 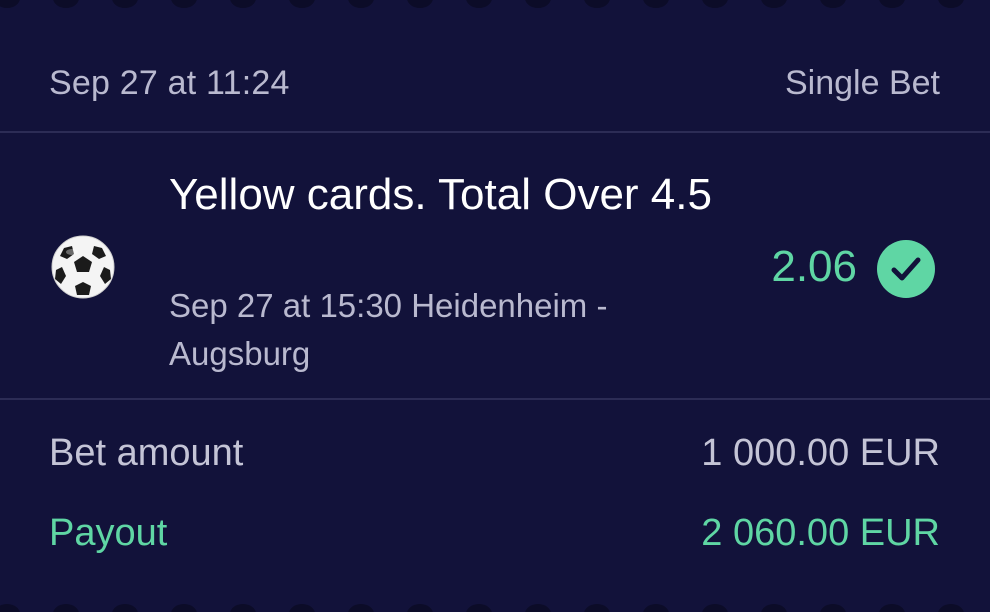 I want to click on bet-type-label: Single Bet, so click(x=862, y=83).